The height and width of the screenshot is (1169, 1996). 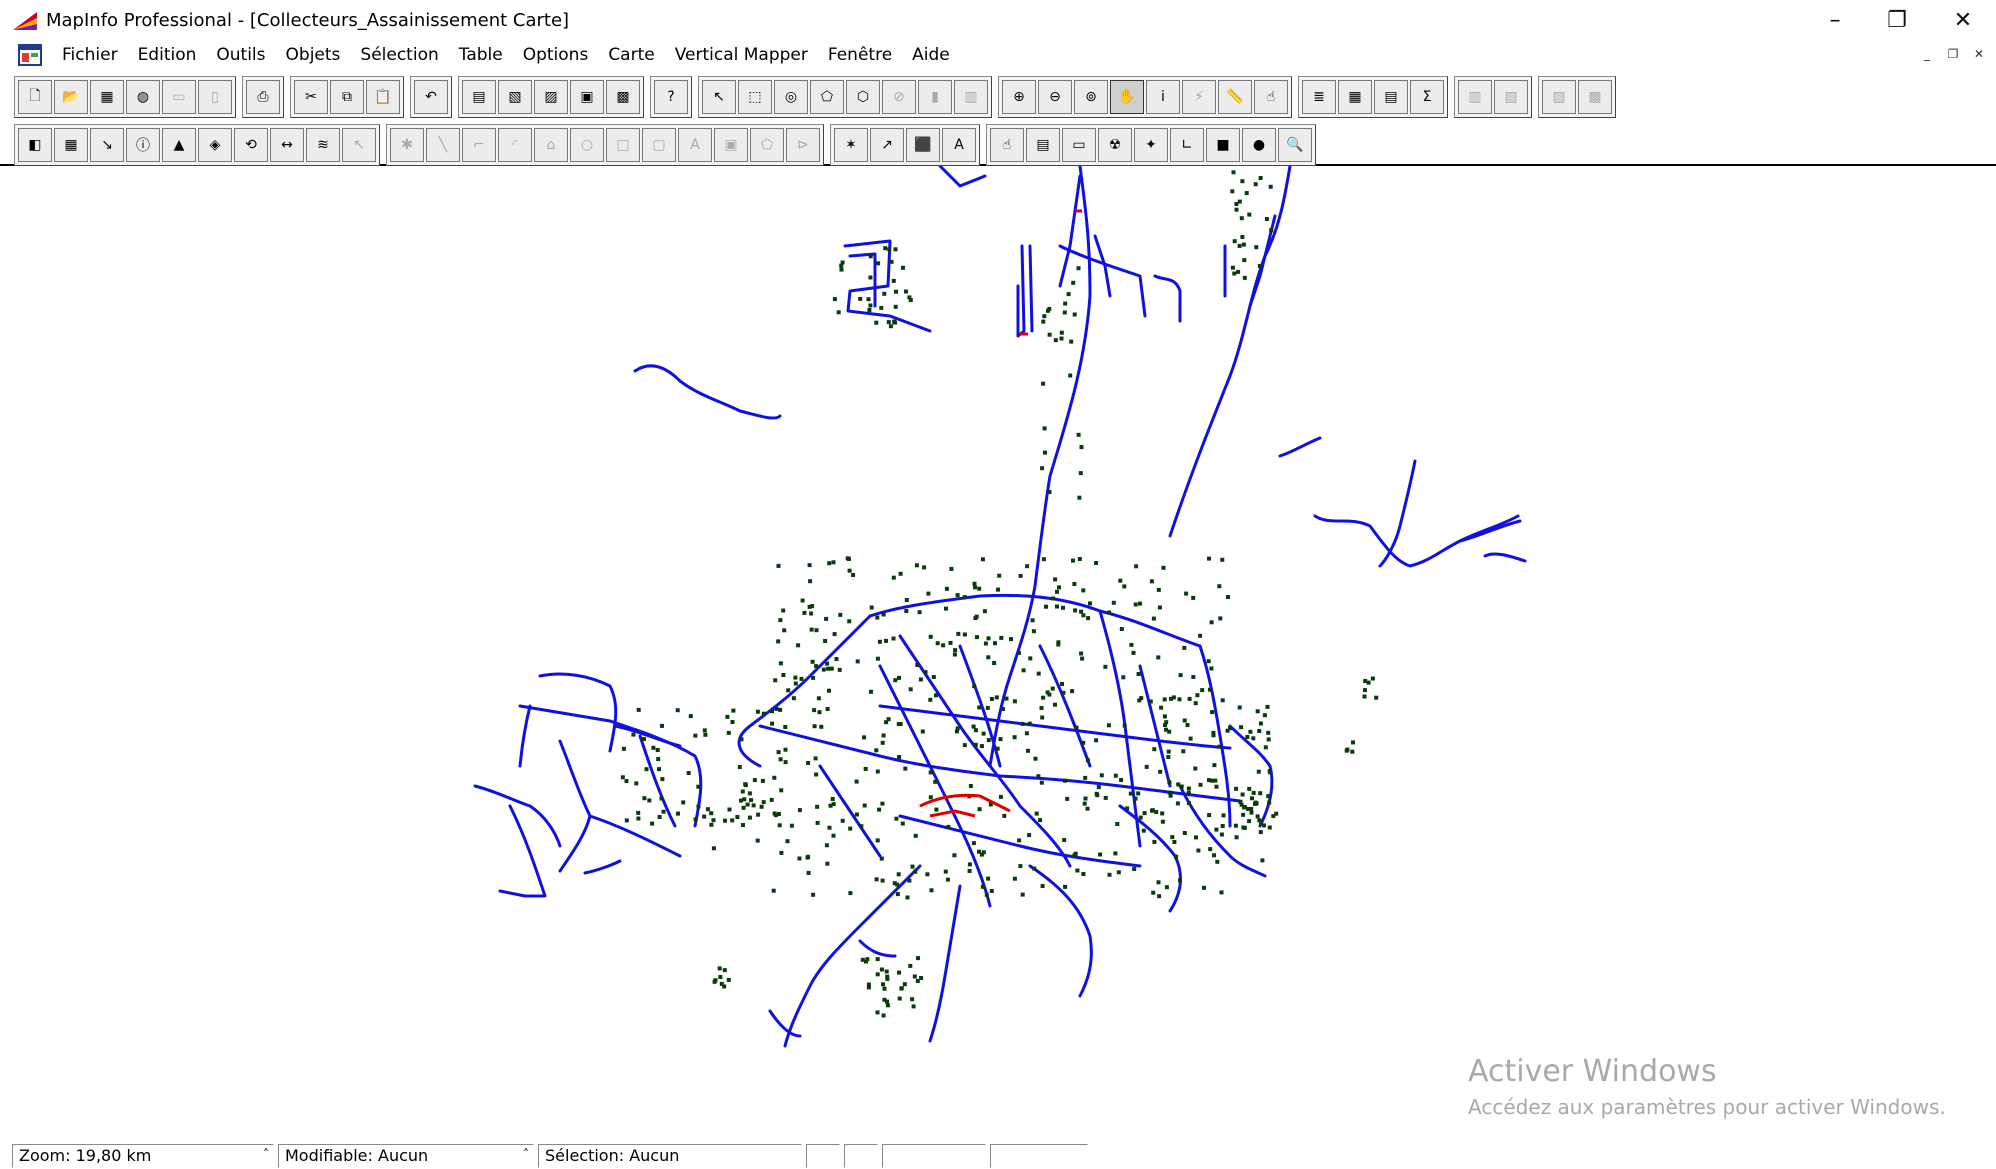 What do you see at coordinates (1271, 97) in the screenshot?
I see `drag-window-button: ☝` at bounding box center [1271, 97].